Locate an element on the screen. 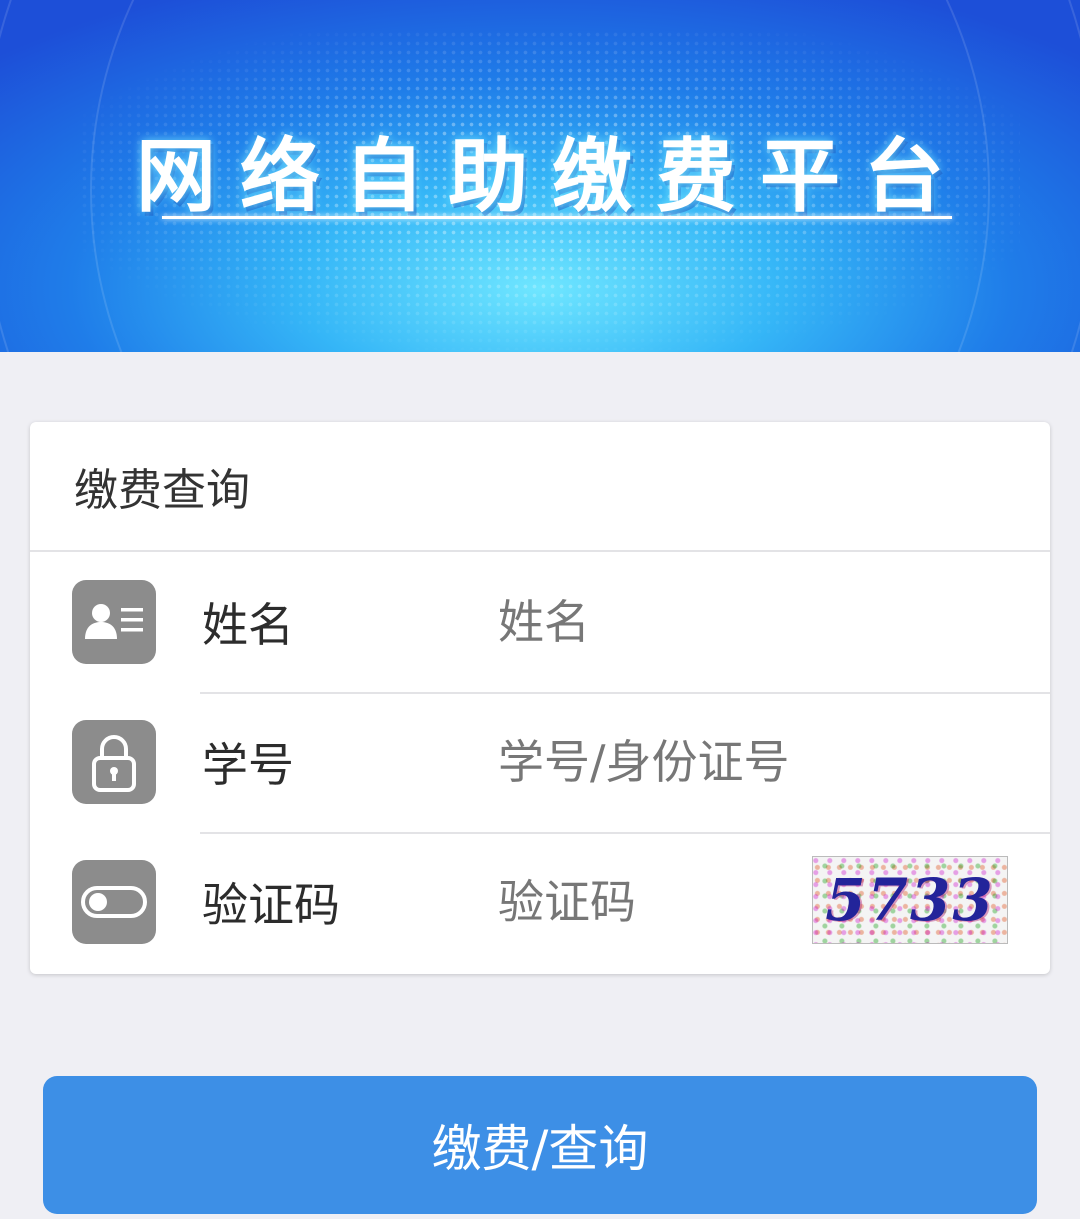 This screenshot has width=1080, height=1219. banner-underline is located at coordinates (557, 217).